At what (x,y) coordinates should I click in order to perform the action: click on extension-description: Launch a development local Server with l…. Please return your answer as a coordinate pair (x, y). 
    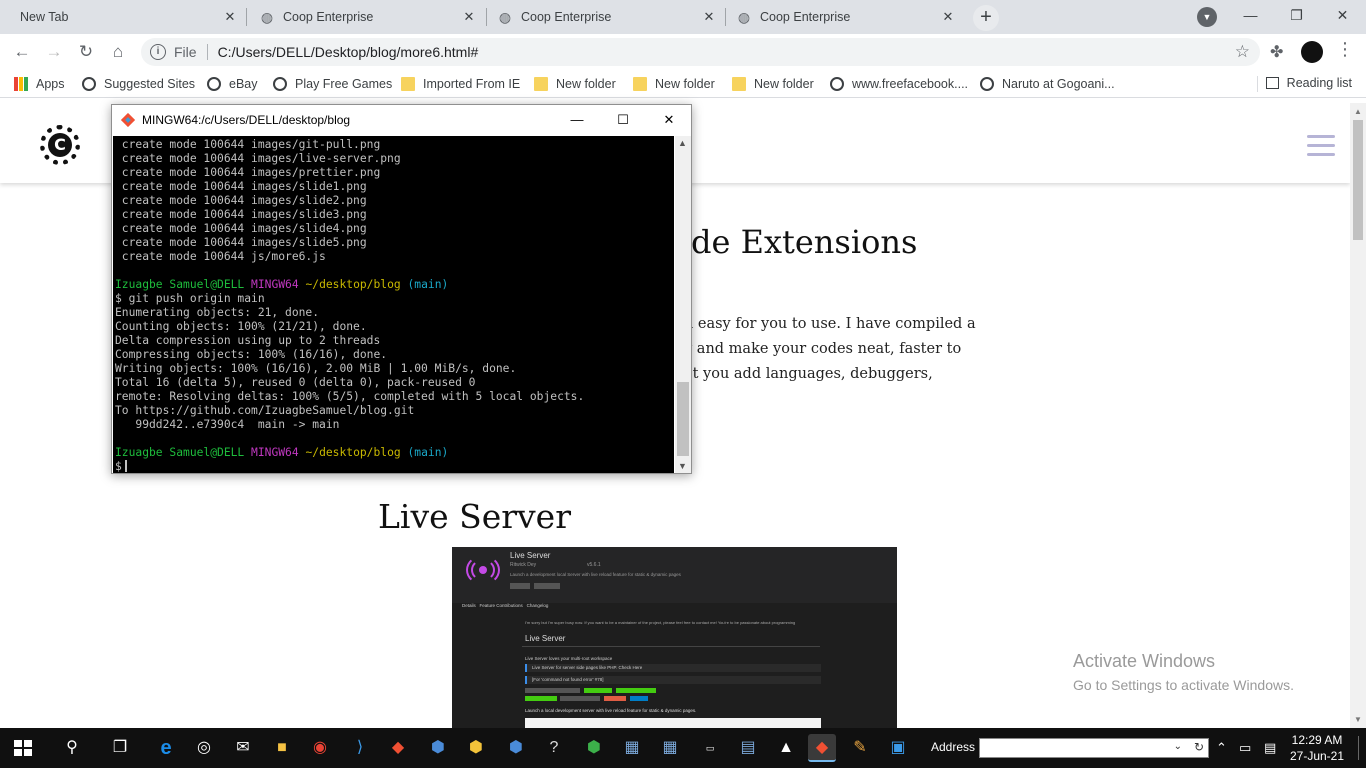
    Looking at the image, I should click on (595, 574).